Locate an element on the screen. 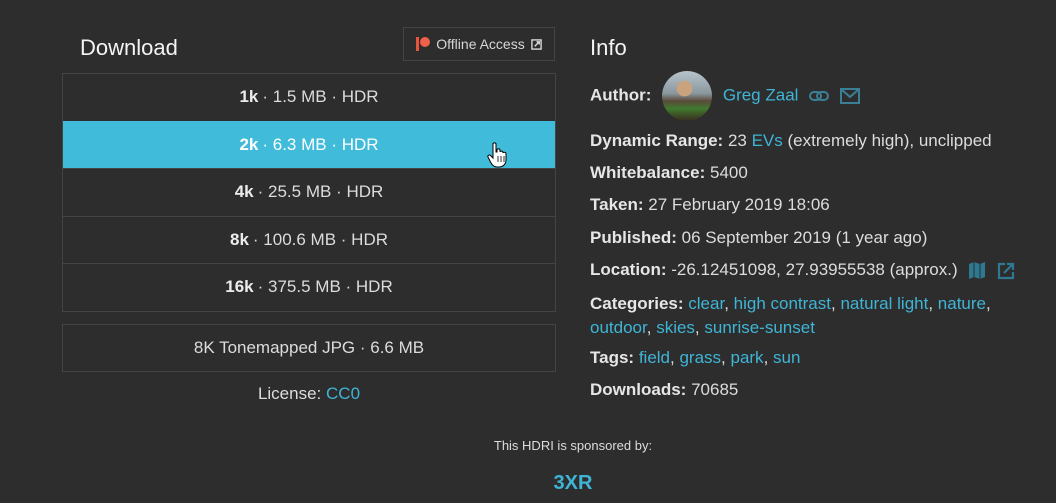  category-link: natural light is located at coordinates (884, 303).